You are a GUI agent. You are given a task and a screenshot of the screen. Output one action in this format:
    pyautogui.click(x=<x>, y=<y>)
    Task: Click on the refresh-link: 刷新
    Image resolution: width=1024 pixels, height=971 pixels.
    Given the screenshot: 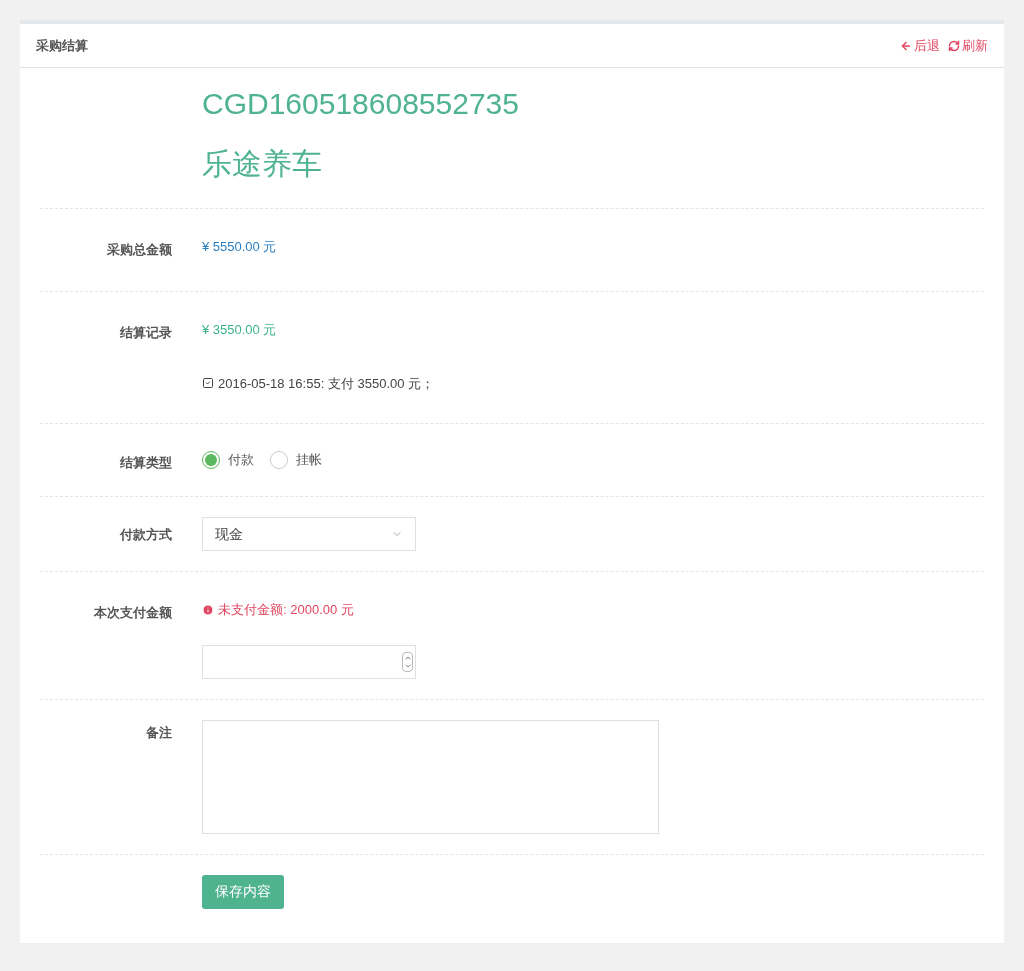 What is the action you would take?
    pyautogui.click(x=968, y=45)
    